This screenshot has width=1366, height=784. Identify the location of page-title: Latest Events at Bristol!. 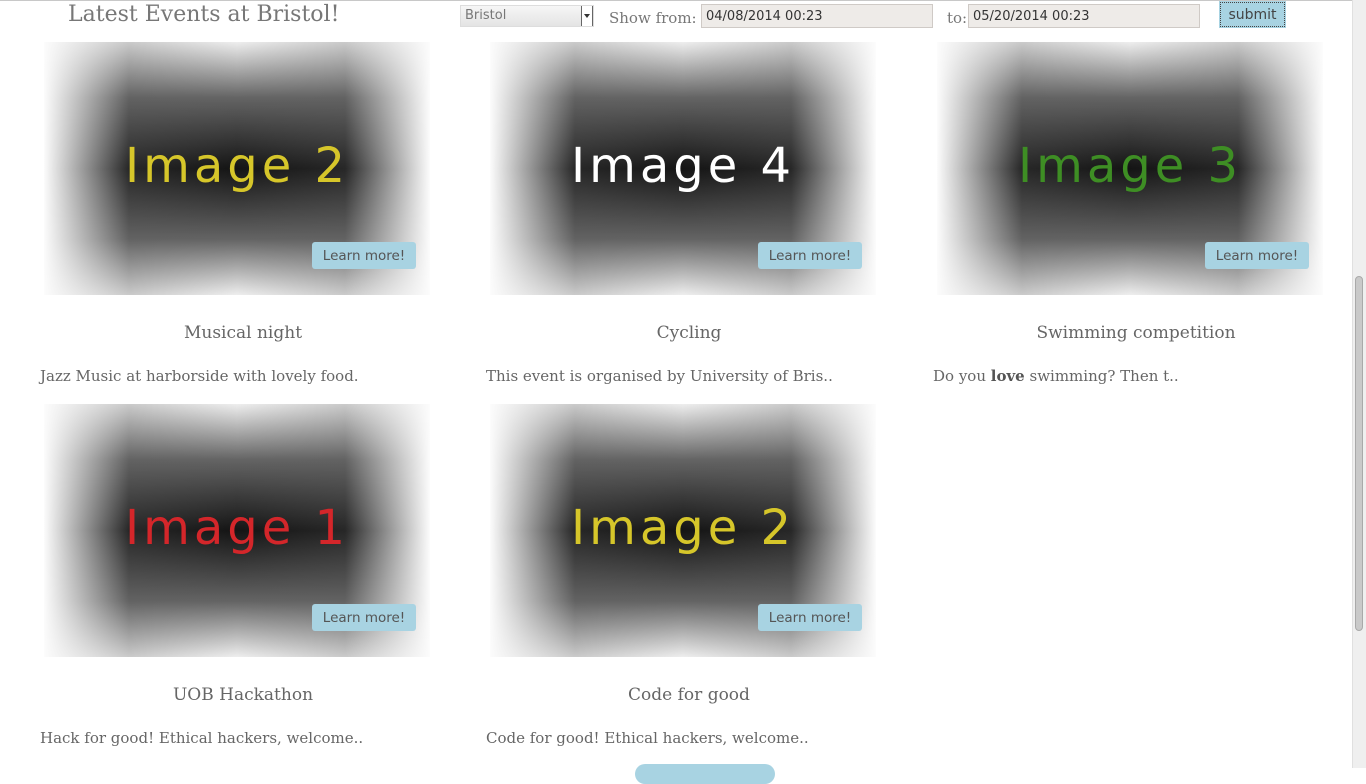
(204, 14).